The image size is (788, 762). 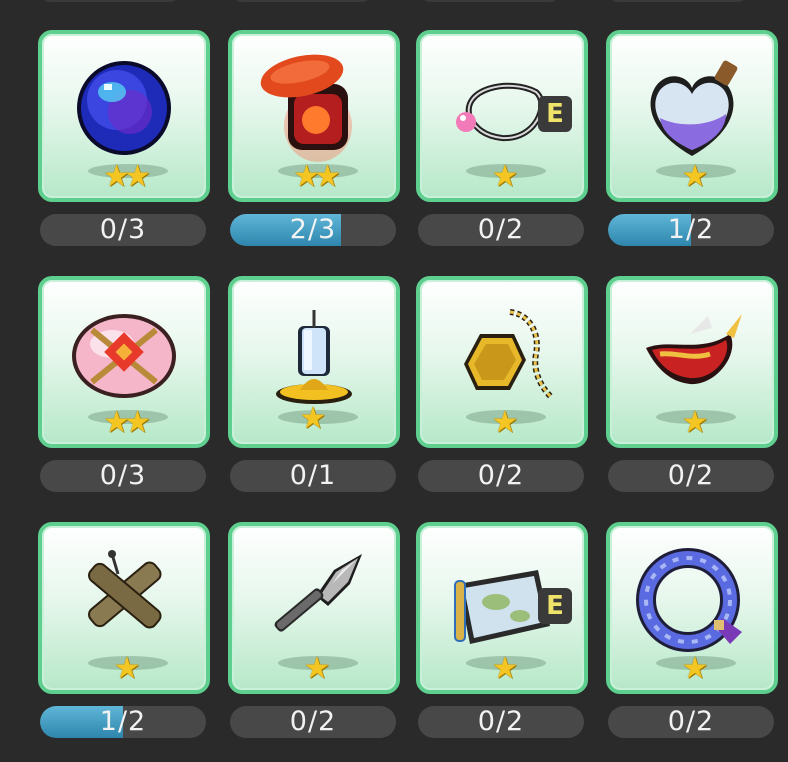 I want to click on spear-head-icon, so click(x=318, y=593).